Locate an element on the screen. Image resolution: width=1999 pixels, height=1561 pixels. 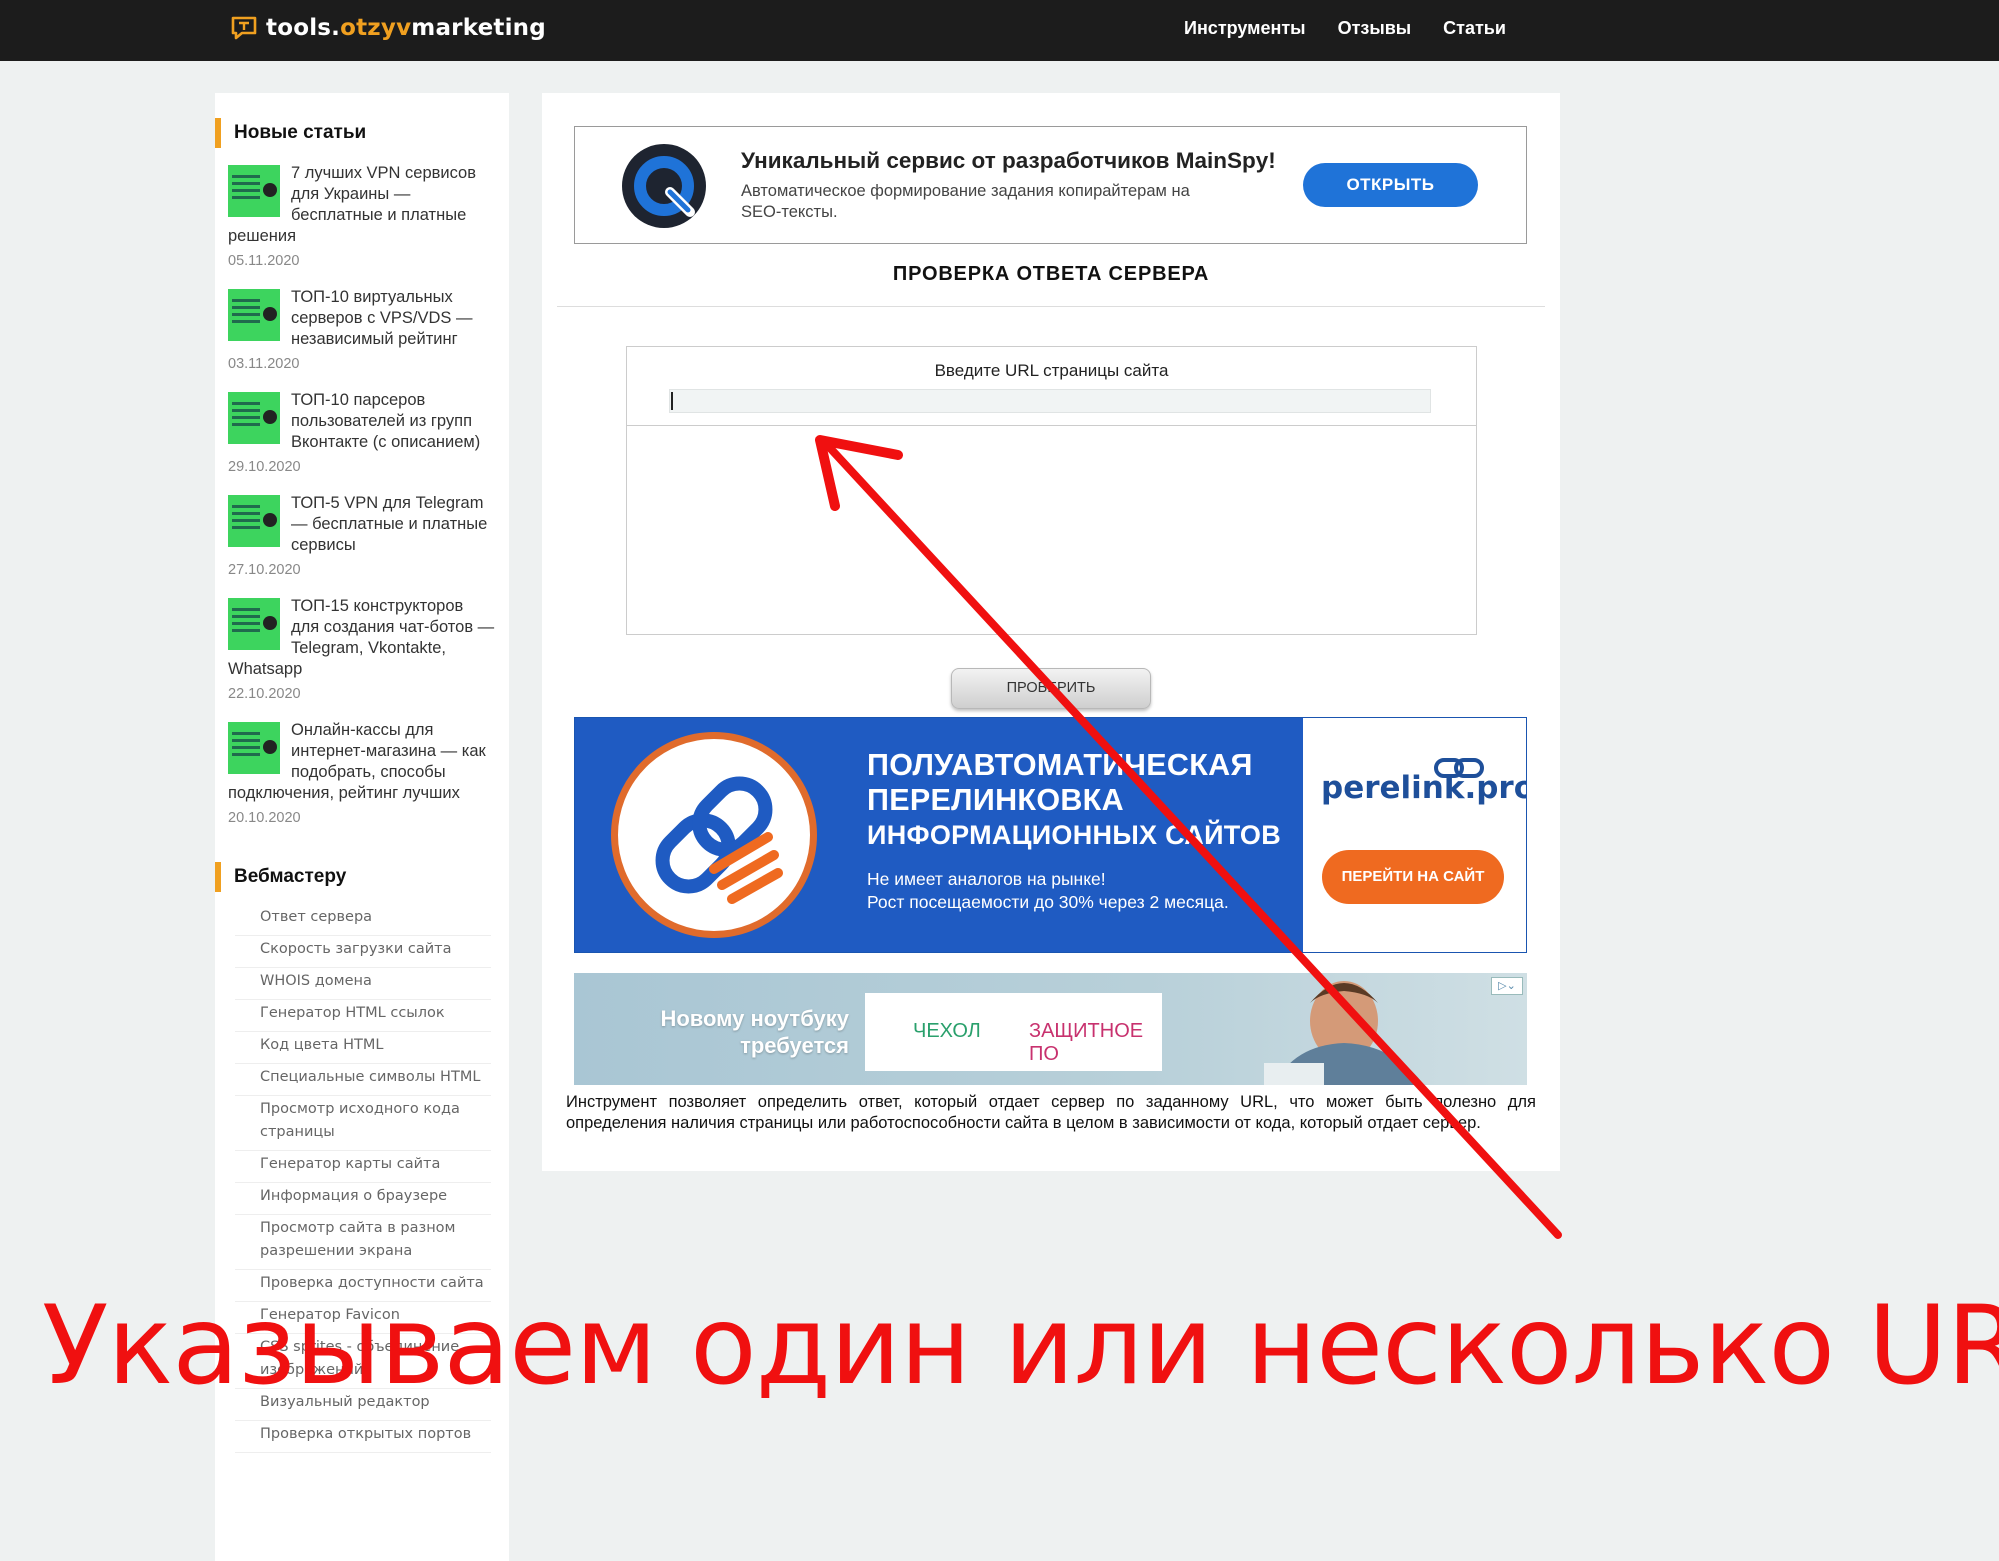
webmaster-link: Информация о браузере is located at coordinates (363, 1199).